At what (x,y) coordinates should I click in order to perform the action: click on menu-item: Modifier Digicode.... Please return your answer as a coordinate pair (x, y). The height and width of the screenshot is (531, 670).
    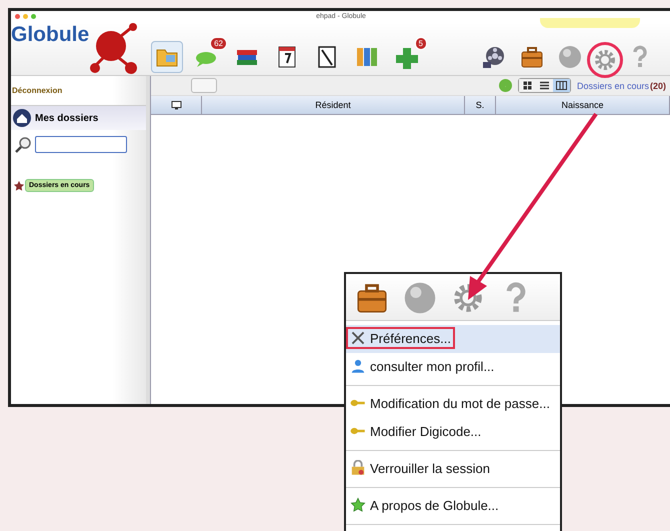
    Looking at the image, I should click on (416, 431).